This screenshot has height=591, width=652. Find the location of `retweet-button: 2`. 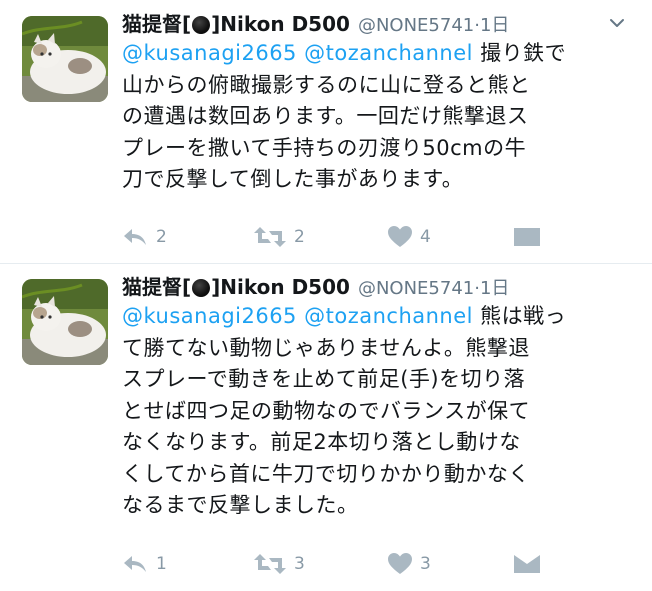

retweet-button: 2 is located at coordinates (279, 237).